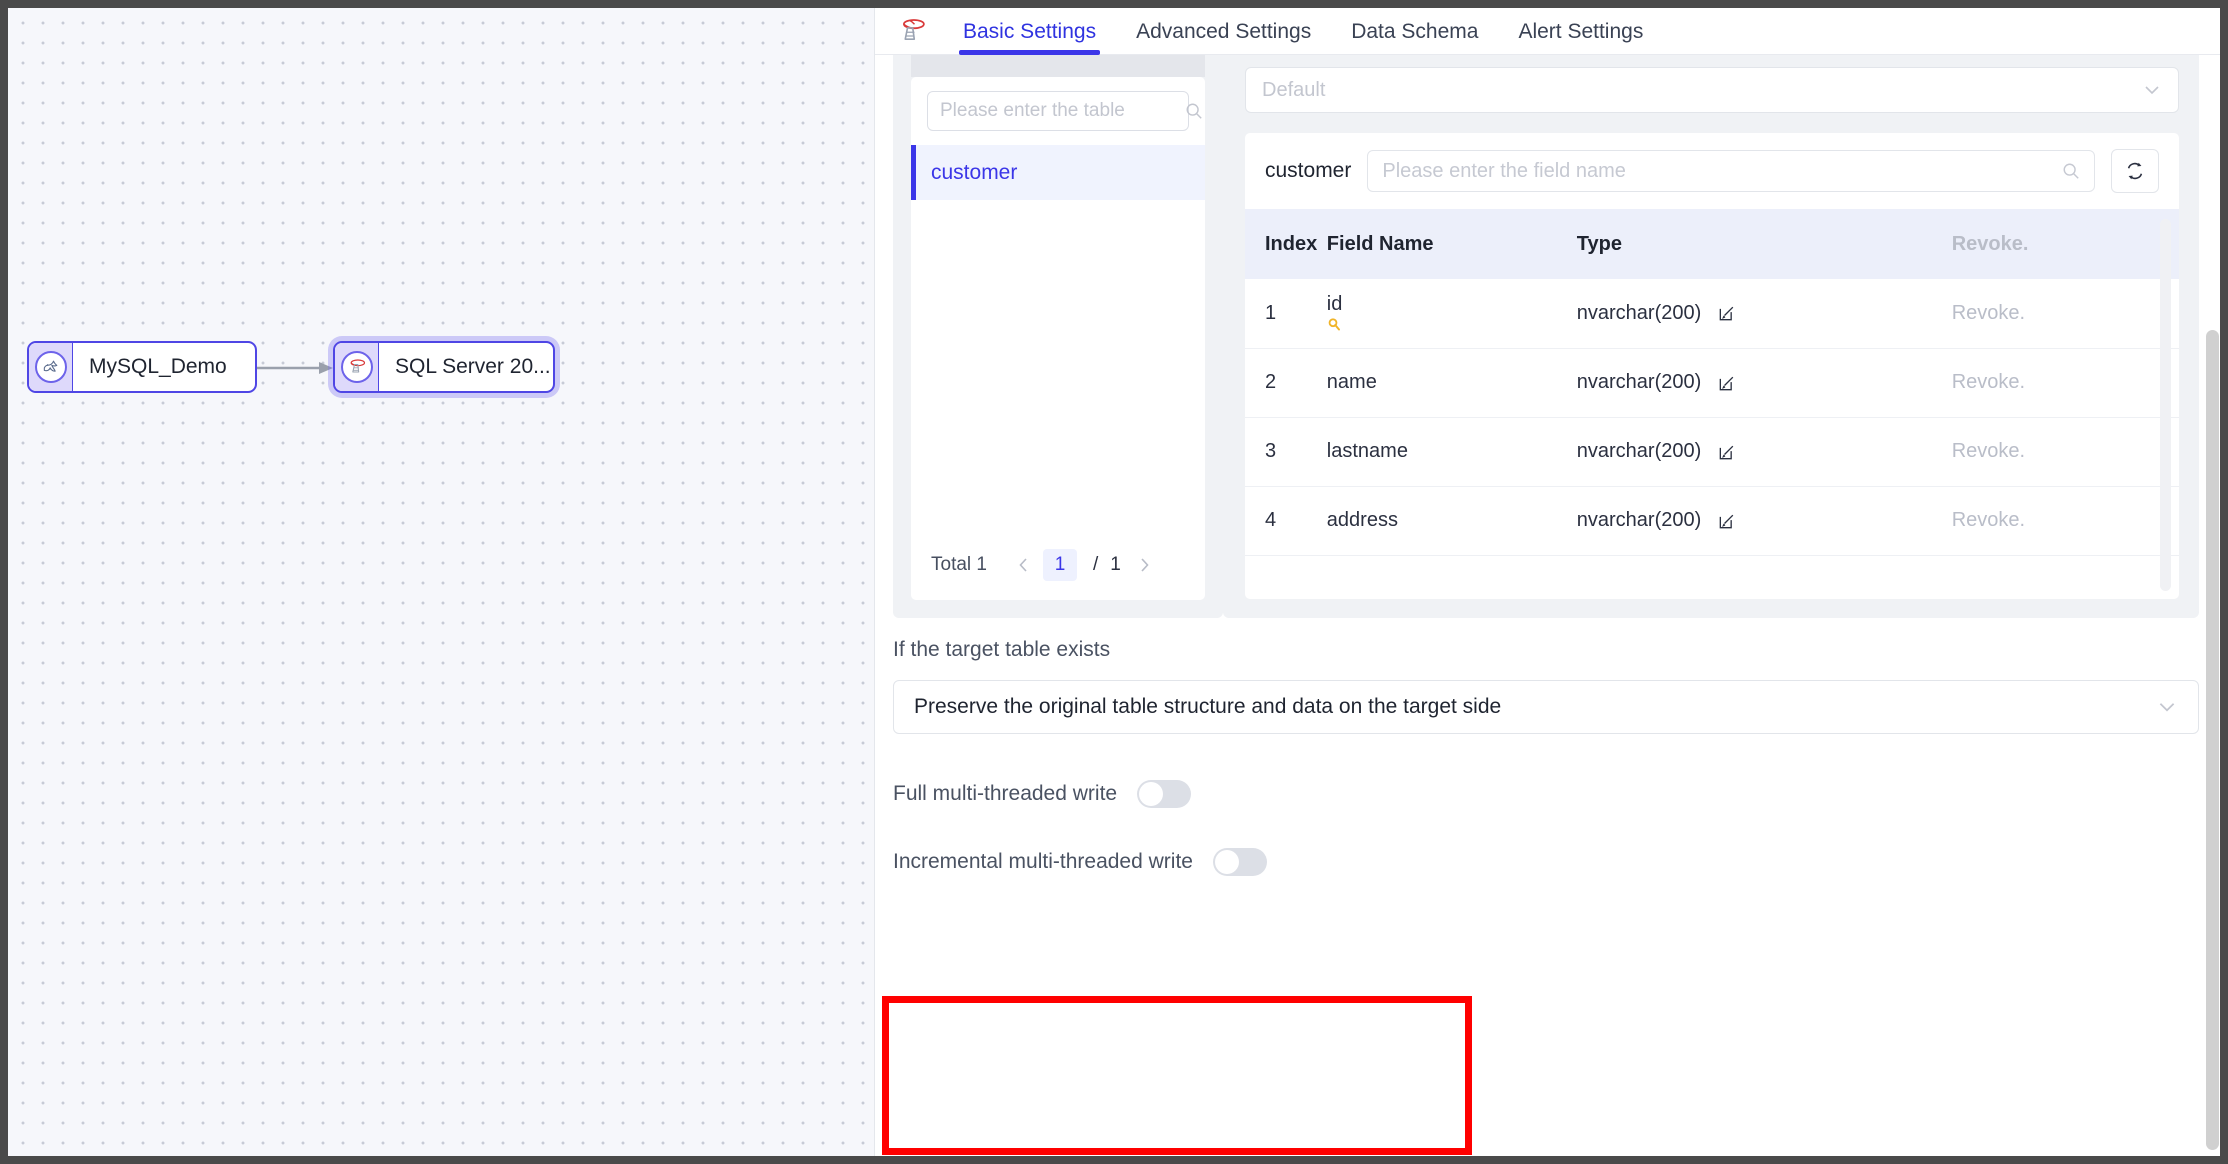  I want to click on table-row: 1 id nvarchar(200) Revoke., so click(1712, 314).